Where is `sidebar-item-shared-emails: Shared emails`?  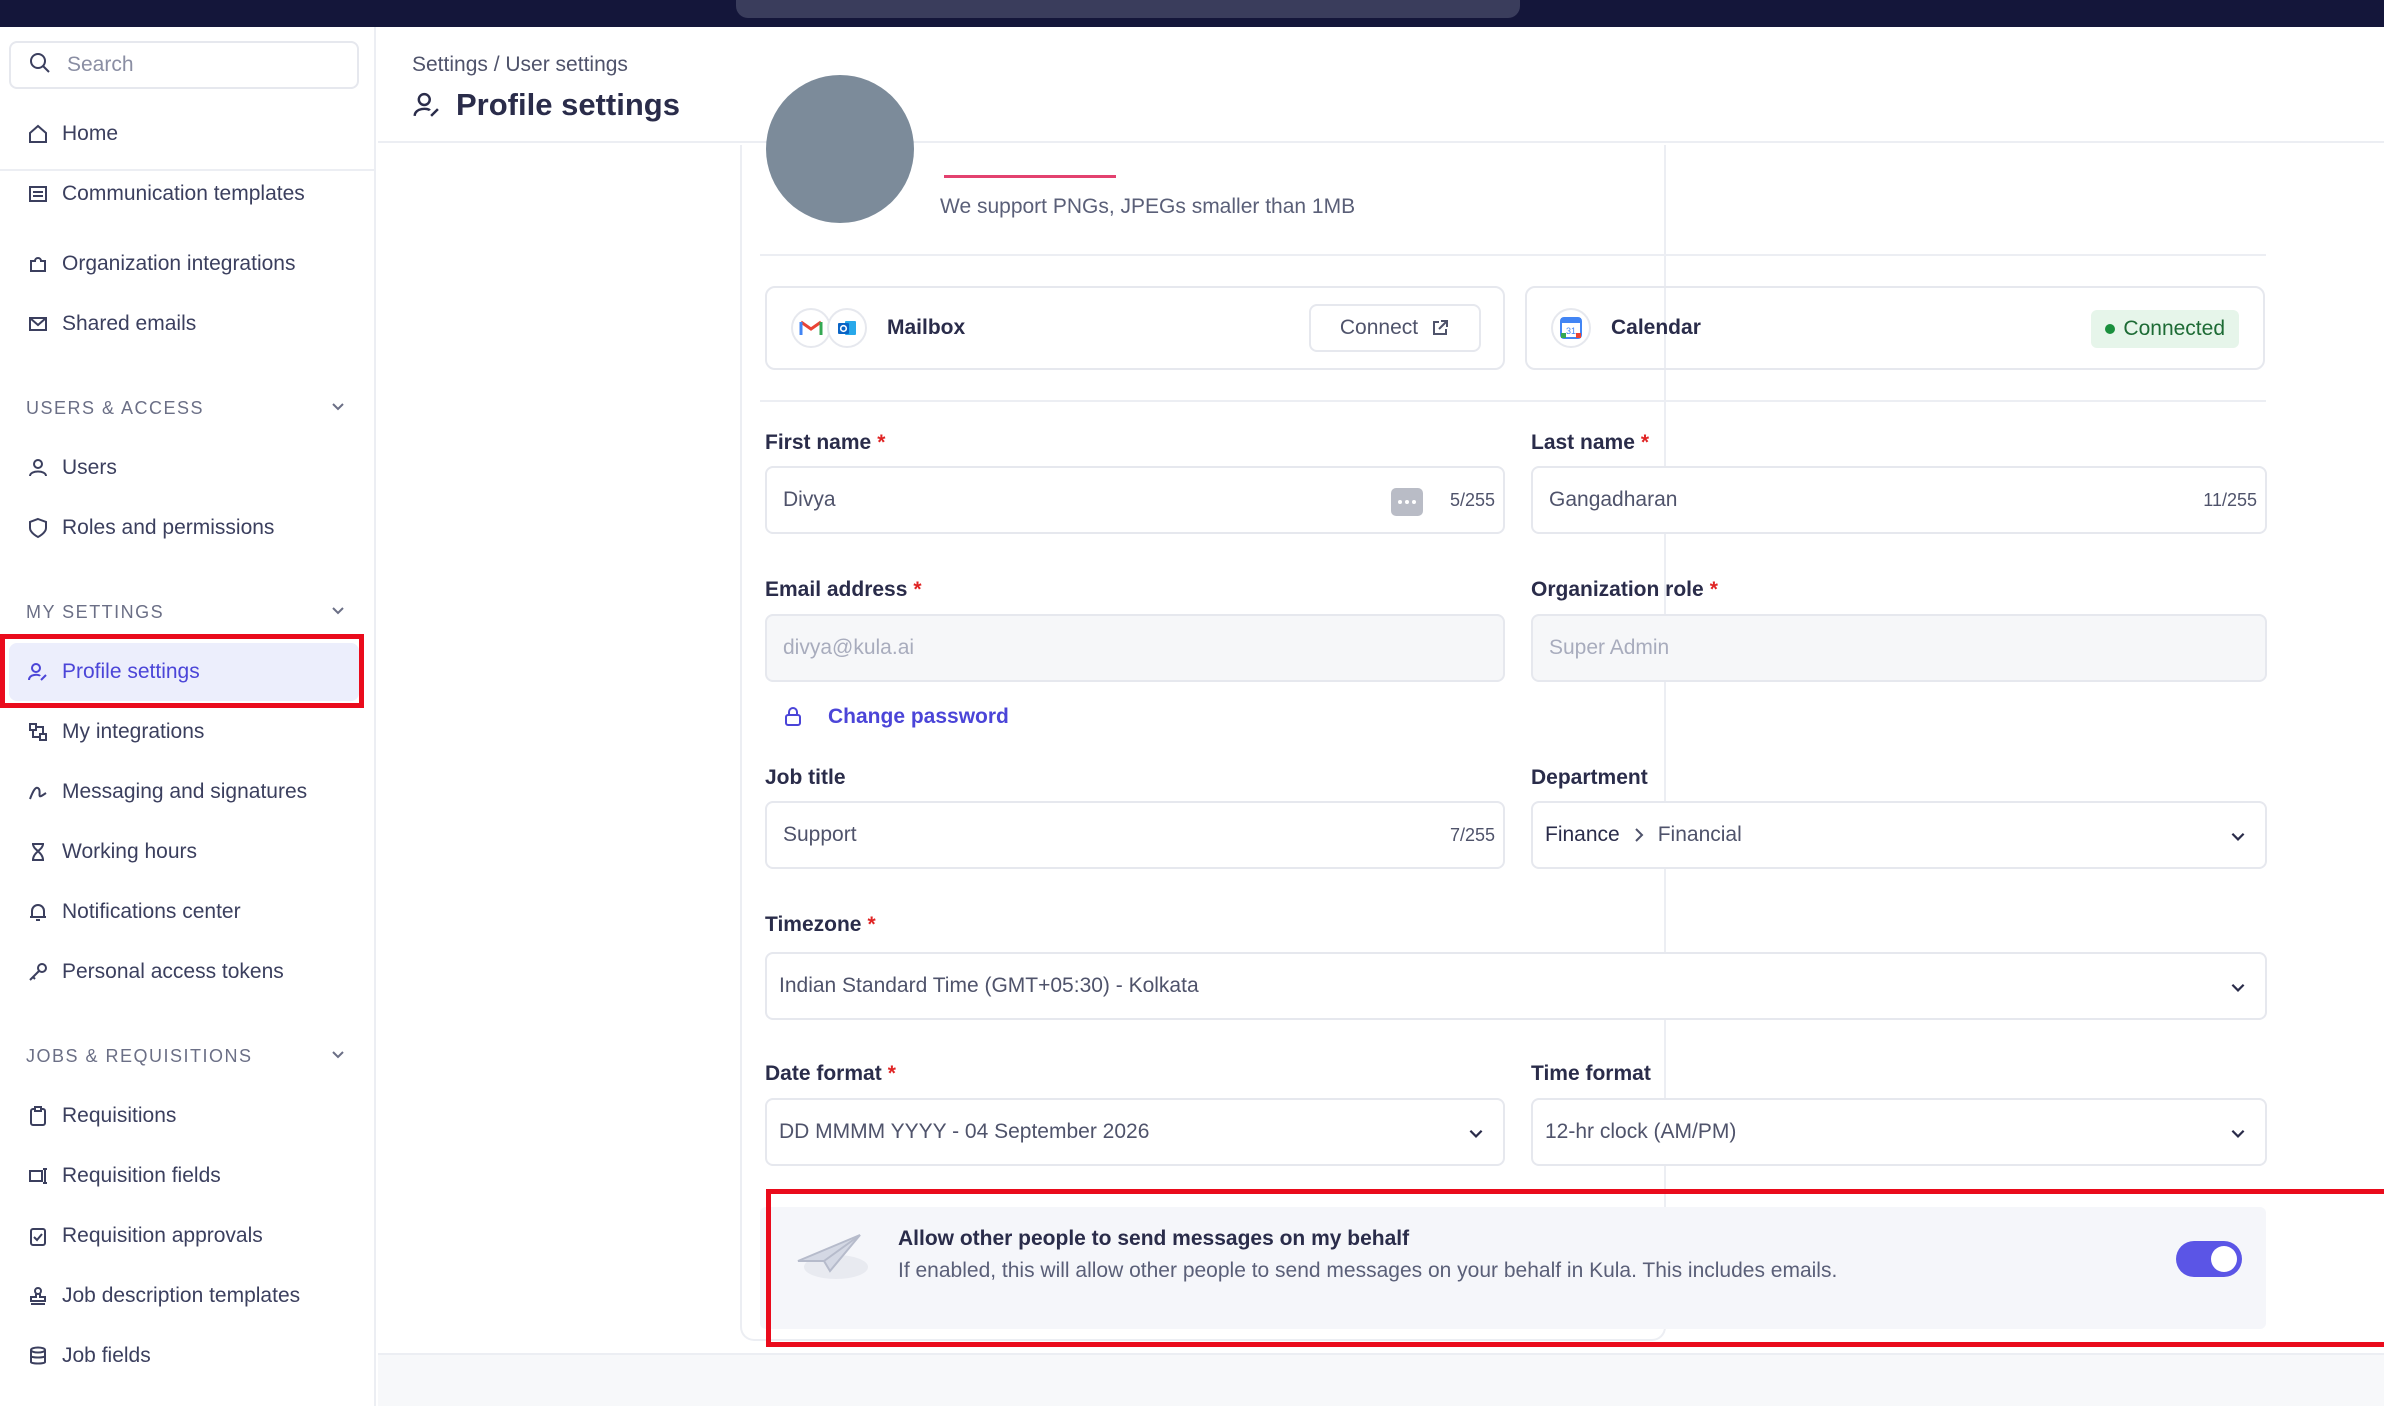
sidebar-item-shared-emails: Shared emails is located at coordinates (184, 324).